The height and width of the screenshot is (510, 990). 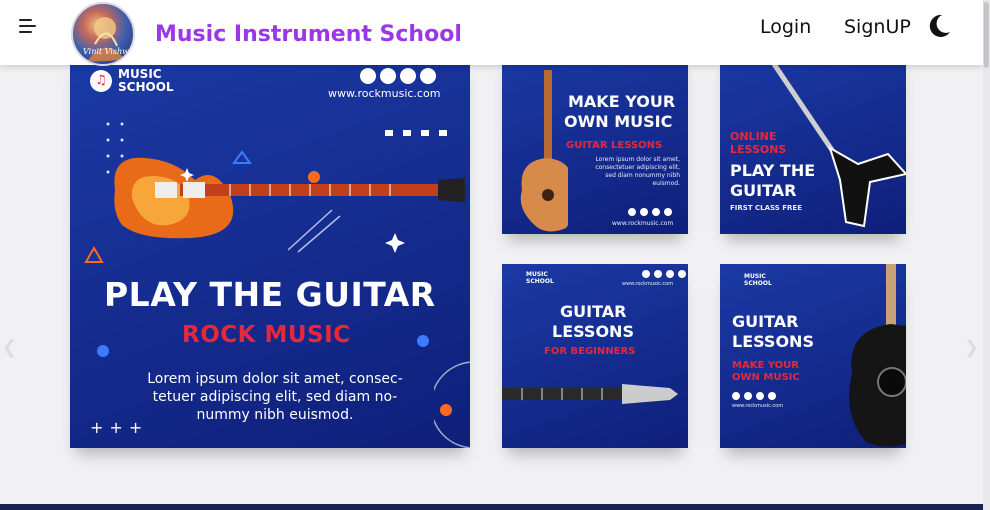 What do you see at coordinates (266, 335) in the screenshot?
I see `slide-subtitle: ROCK MUSIC` at bounding box center [266, 335].